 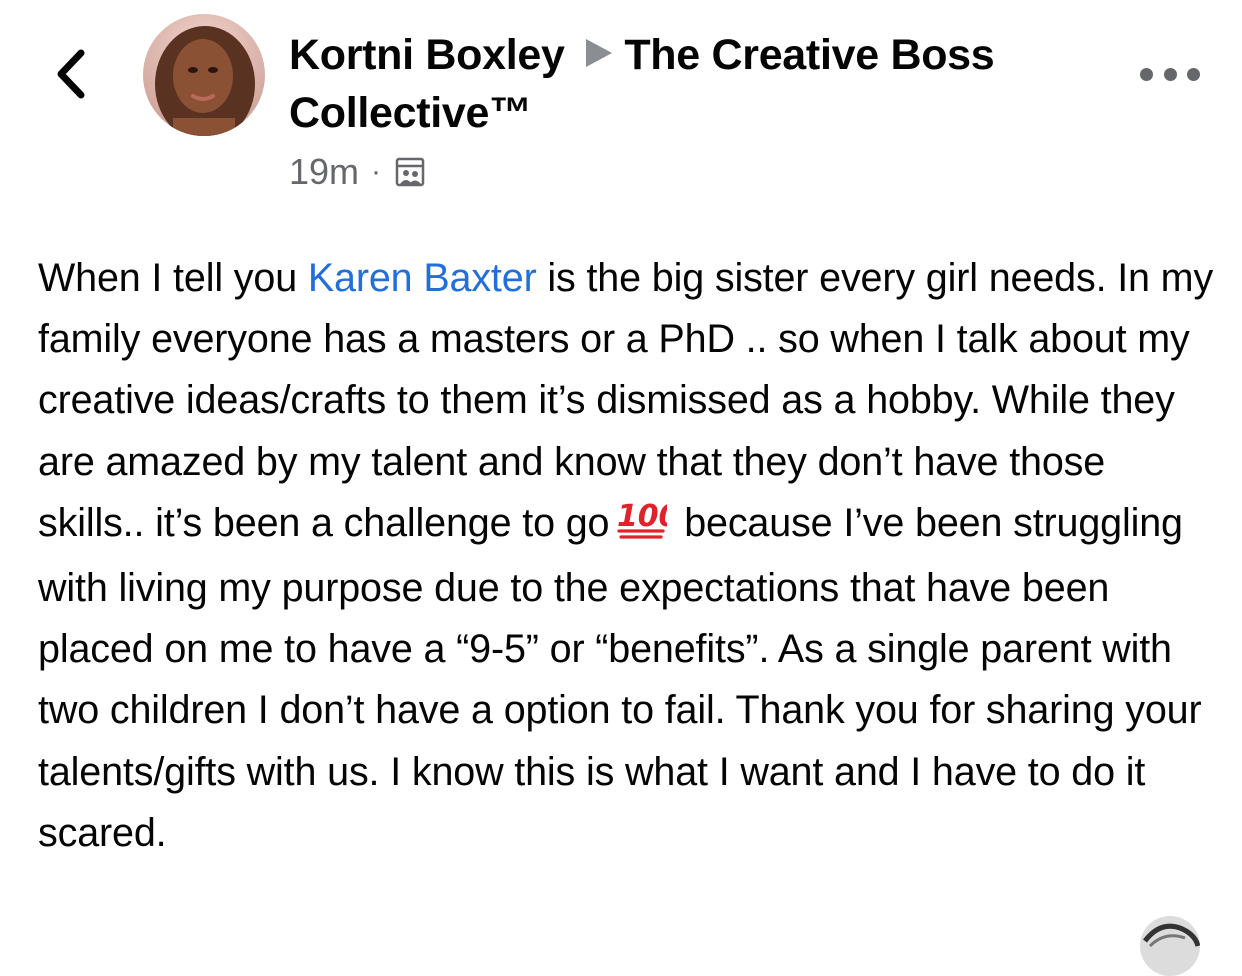 What do you see at coordinates (410, 172) in the screenshot?
I see `group-audience-icon` at bounding box center [410, 172].